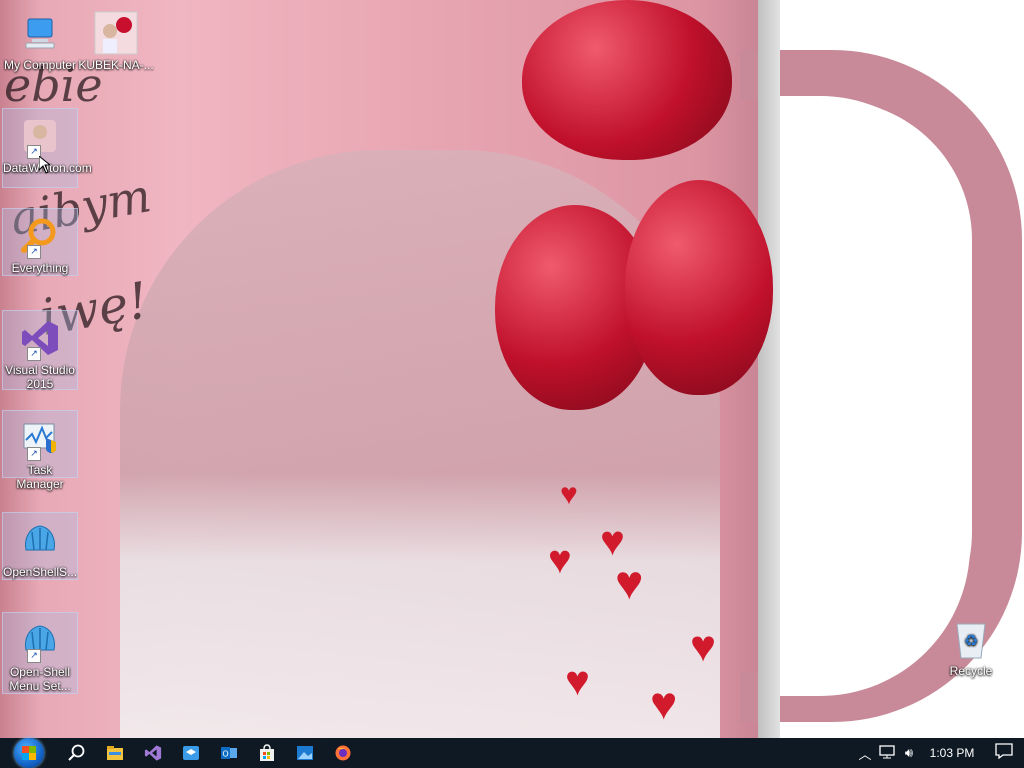 Image resolution: width=1024 pixels, height=768 pixels. I want to click on task-manager-icon: ↗, so click(40, 438).